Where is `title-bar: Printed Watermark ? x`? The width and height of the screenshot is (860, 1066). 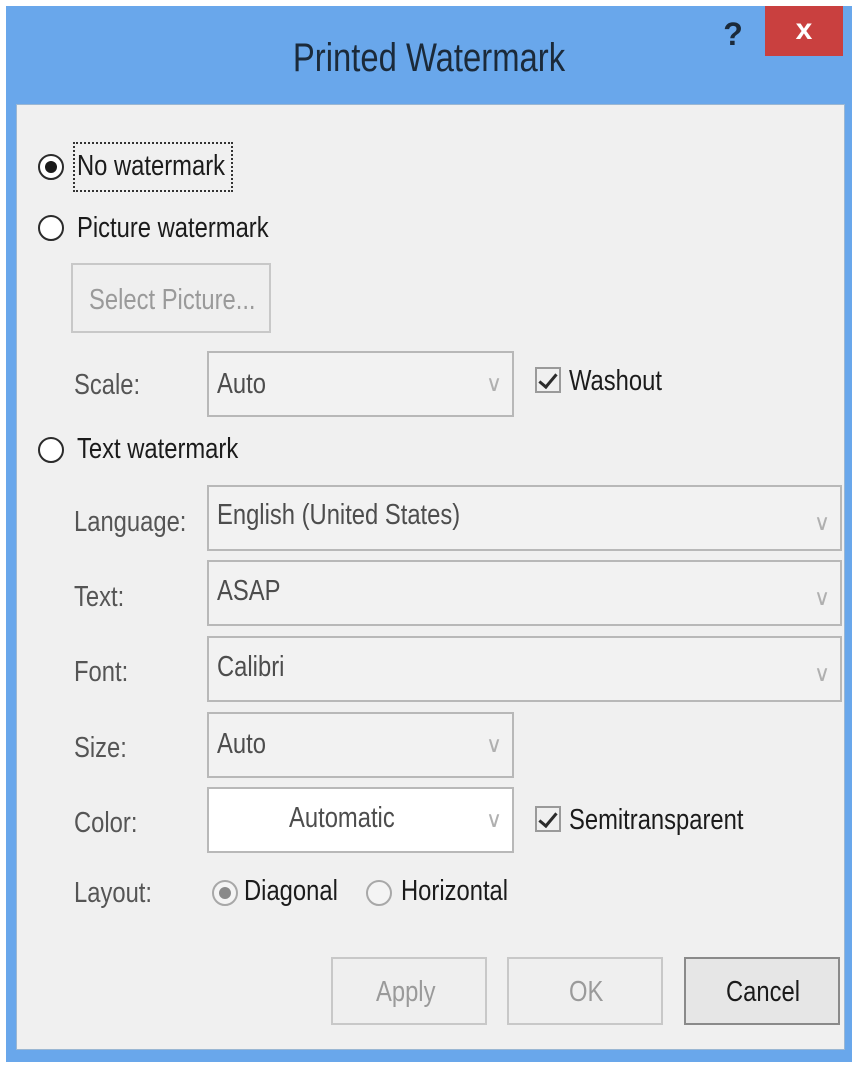
title-bar: Printed Watermark ? x is located at coordinates (429, 55).